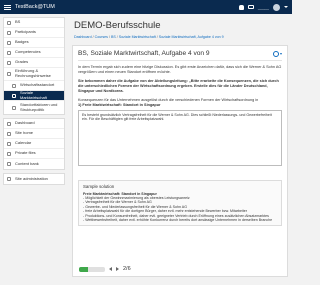 This screenshot has width=320, height=285. What do you see at coordinates (92, 269) in the screenshot?
I see `progress-bar` at bounding box center [92, 269].